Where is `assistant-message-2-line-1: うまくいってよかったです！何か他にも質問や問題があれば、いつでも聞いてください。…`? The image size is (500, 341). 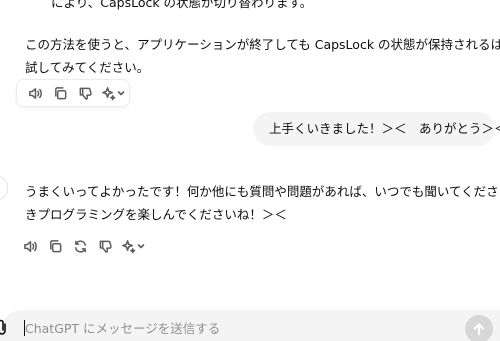 assistant-message-2-line-1: うまくいってよかったです！何か他にも質問や問題があれば、いつでも聞いてください。… is located at coordinates (262, 191).